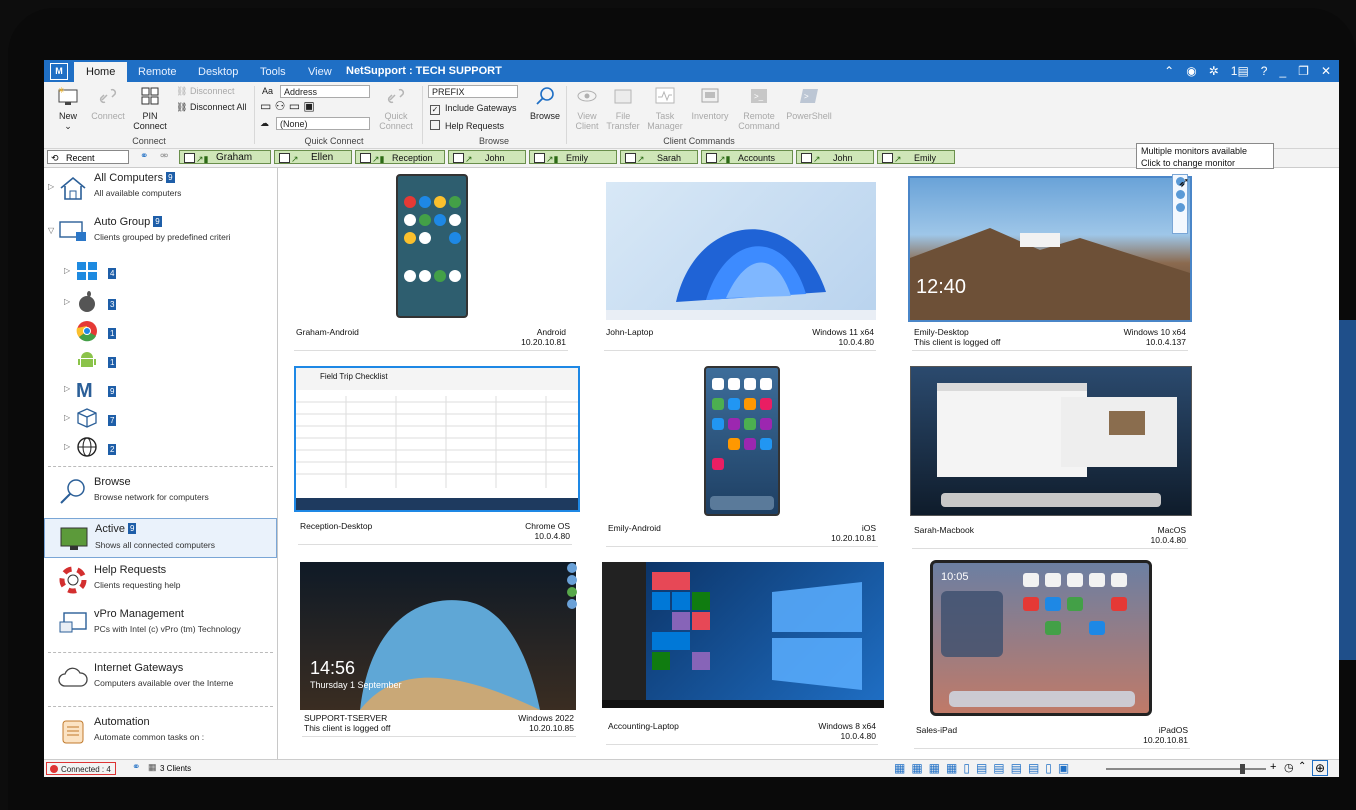 This screenshot has width=1356, height=810. Describe the element at coordinates (432, 246) in the screenshot. I see `android-screen-preview` at that location.